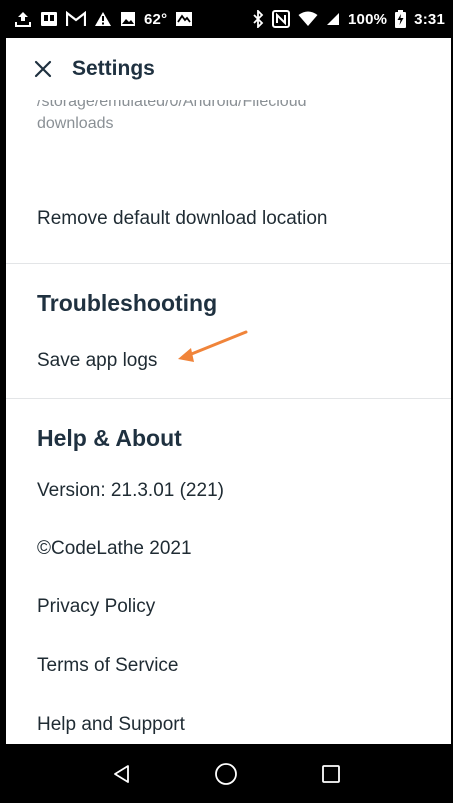  What do you see at coordinates (76, 19) in the screenshot?
I see `gmail-icon` at bounding box center [76, 19].